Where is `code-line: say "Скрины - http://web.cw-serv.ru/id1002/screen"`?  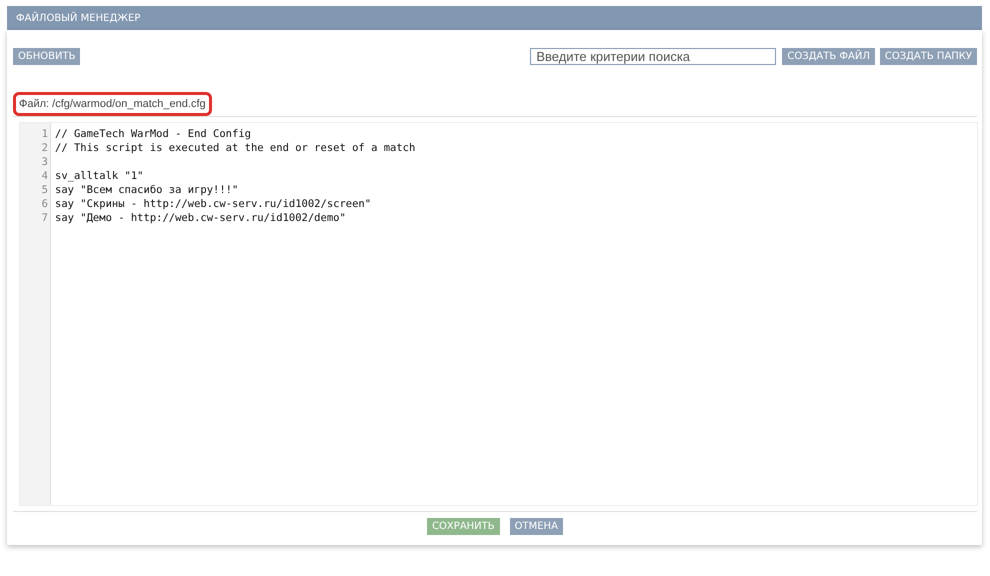
code-line: say "Скрины - http://web.cw-serv.ru/id1002/screen" is located at coordinates (213, 204).